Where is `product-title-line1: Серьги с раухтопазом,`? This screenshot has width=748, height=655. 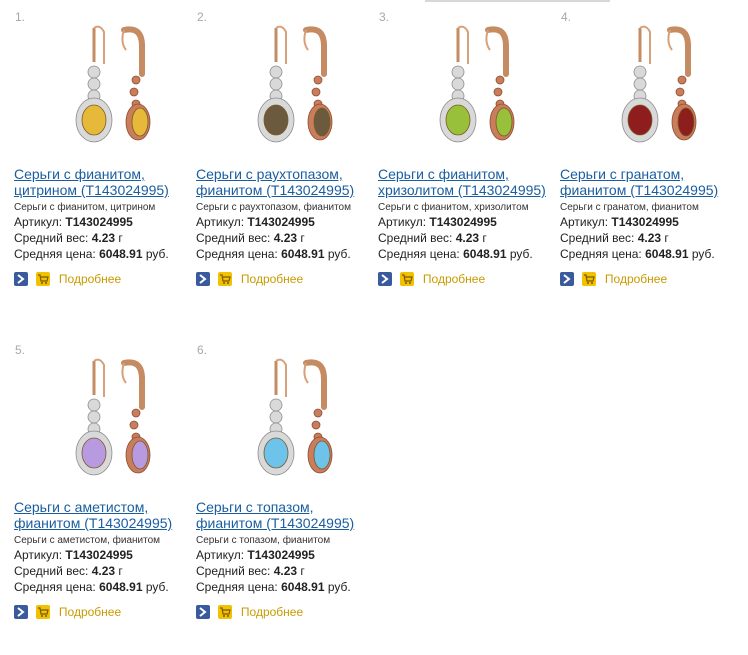
product-title-line1: Серьги с раухтопазом, is located at coordinates (269, 174).